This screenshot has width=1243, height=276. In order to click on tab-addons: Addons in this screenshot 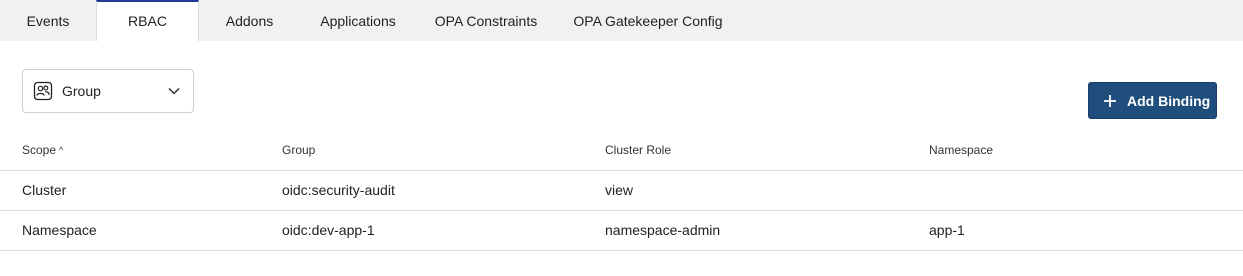, I will do `click(249, 20)`.